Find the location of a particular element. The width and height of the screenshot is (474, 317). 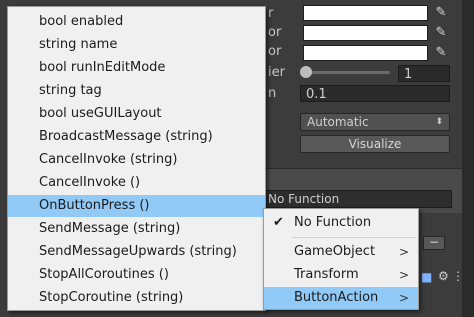

menu-item: CancelInvoke () is located at coordinates (136, 183).